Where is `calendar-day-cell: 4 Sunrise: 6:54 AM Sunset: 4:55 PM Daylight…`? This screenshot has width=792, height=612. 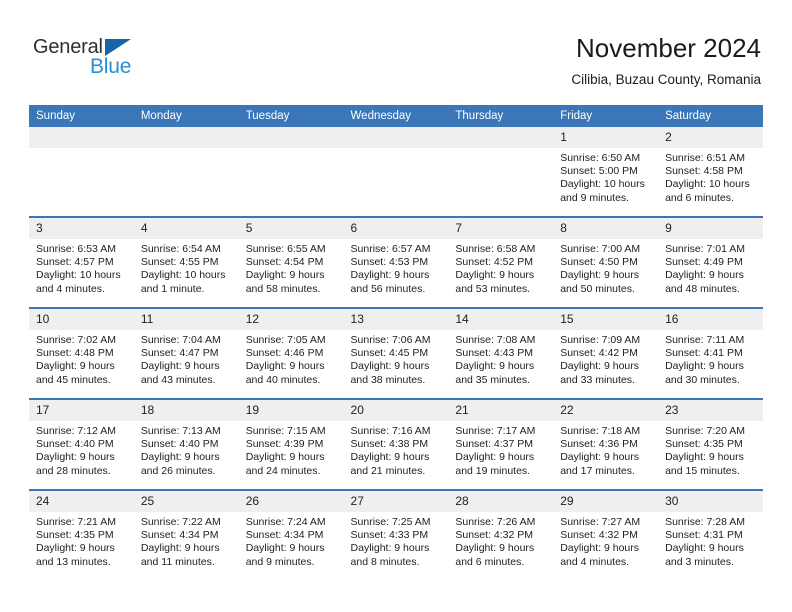 calendar-day-cell: 4 Sunrise: 6:54 AM Sunset: 4:55 PM Daylight… is located at coordinates (186, 262).